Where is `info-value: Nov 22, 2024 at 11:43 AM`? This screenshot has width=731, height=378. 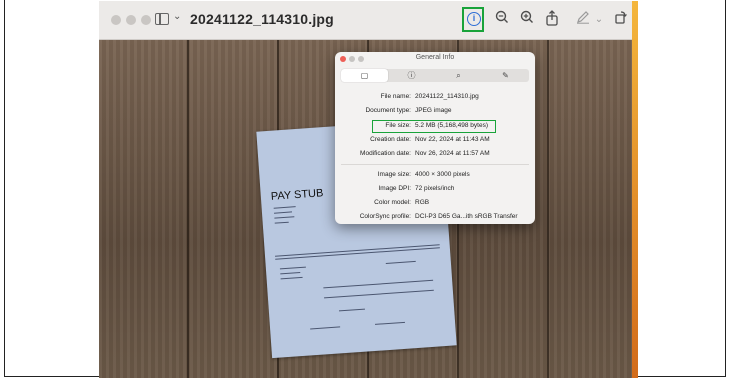
info-value: Nov 22, 2024 at 11:43 AM is located at coordinates (452, 139).